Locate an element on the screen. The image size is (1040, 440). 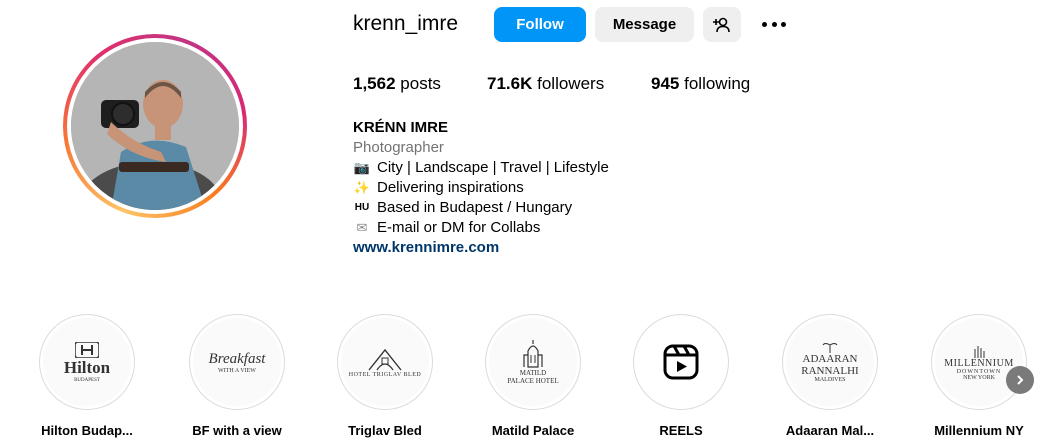
logo-title: MATILD is located at coordinates (533, 373).